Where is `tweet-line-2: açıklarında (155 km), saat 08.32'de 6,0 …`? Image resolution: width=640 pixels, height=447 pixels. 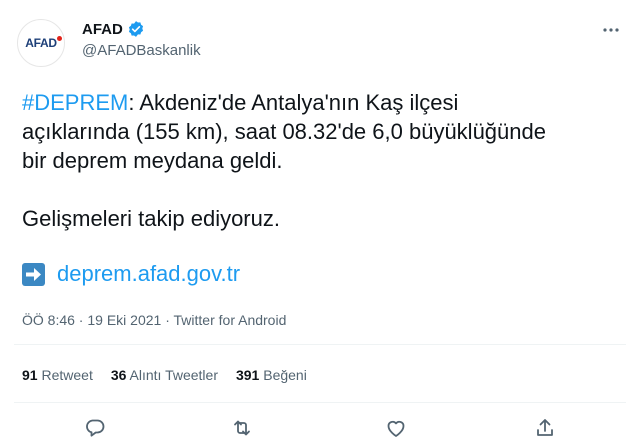 tweet-line-2: açıklarında (155 km), saat 08.32'de 6,0 … is located at coordinates (284, 131).